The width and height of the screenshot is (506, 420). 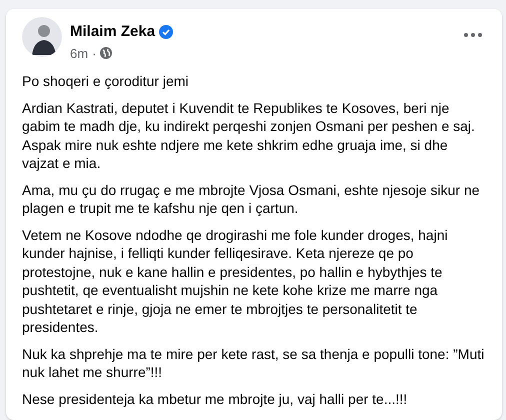 I want to click on post-paragraph: Nese presidenteja ka mbetur me mbrojte ju, vaj halli per te...!!!, so click(x=215, y=399).